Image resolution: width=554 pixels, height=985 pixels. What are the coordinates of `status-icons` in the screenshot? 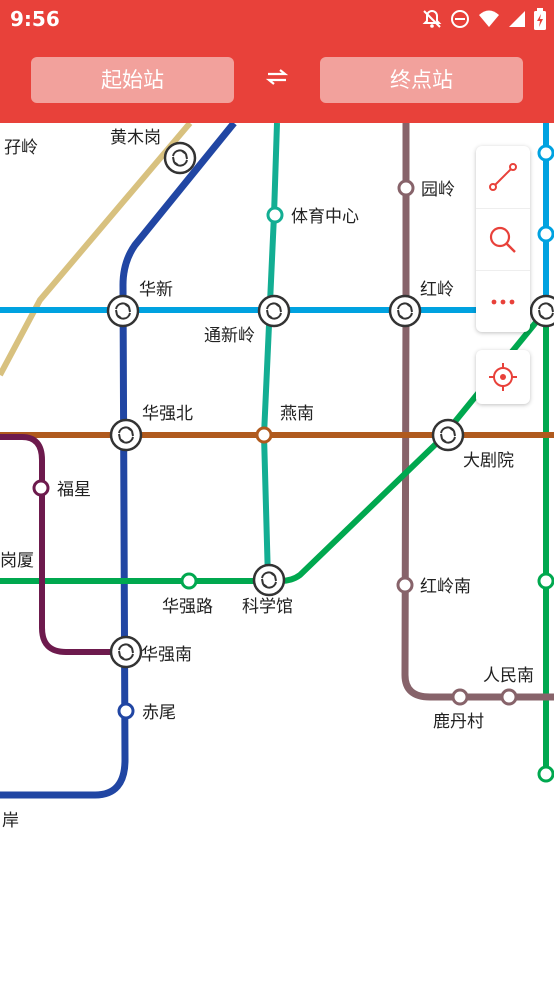 It's located at (484, 19).